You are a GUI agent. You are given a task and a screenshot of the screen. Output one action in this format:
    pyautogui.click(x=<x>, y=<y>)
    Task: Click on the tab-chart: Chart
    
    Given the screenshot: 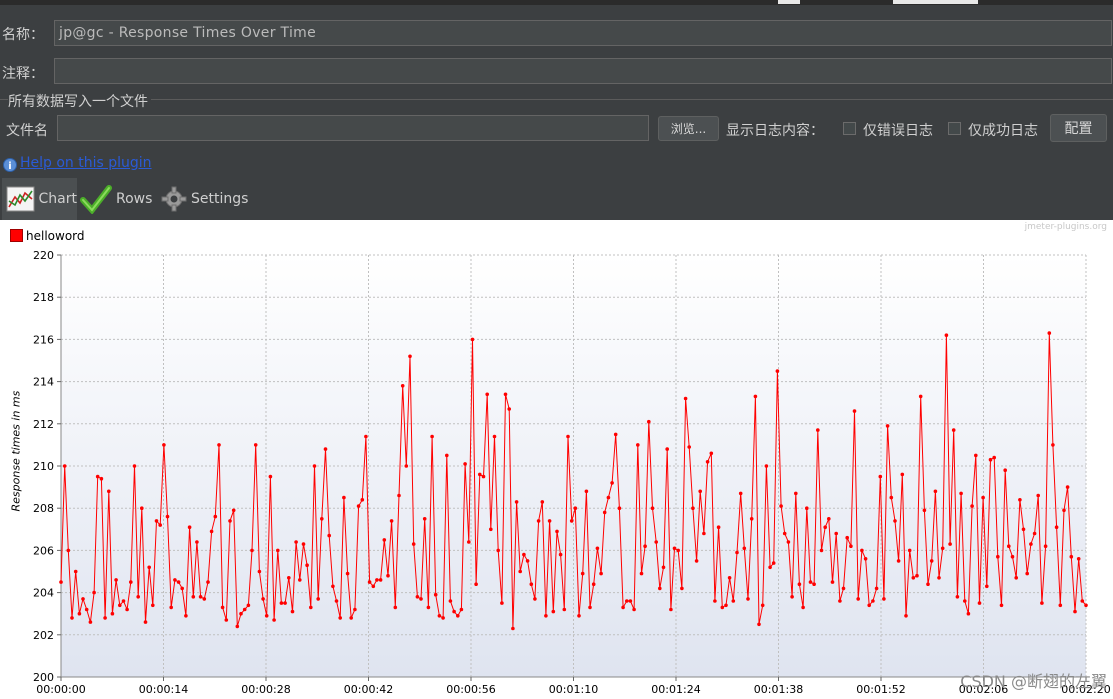 What is the action you would take?
    pyautogui.click(x=39, y=199)
    